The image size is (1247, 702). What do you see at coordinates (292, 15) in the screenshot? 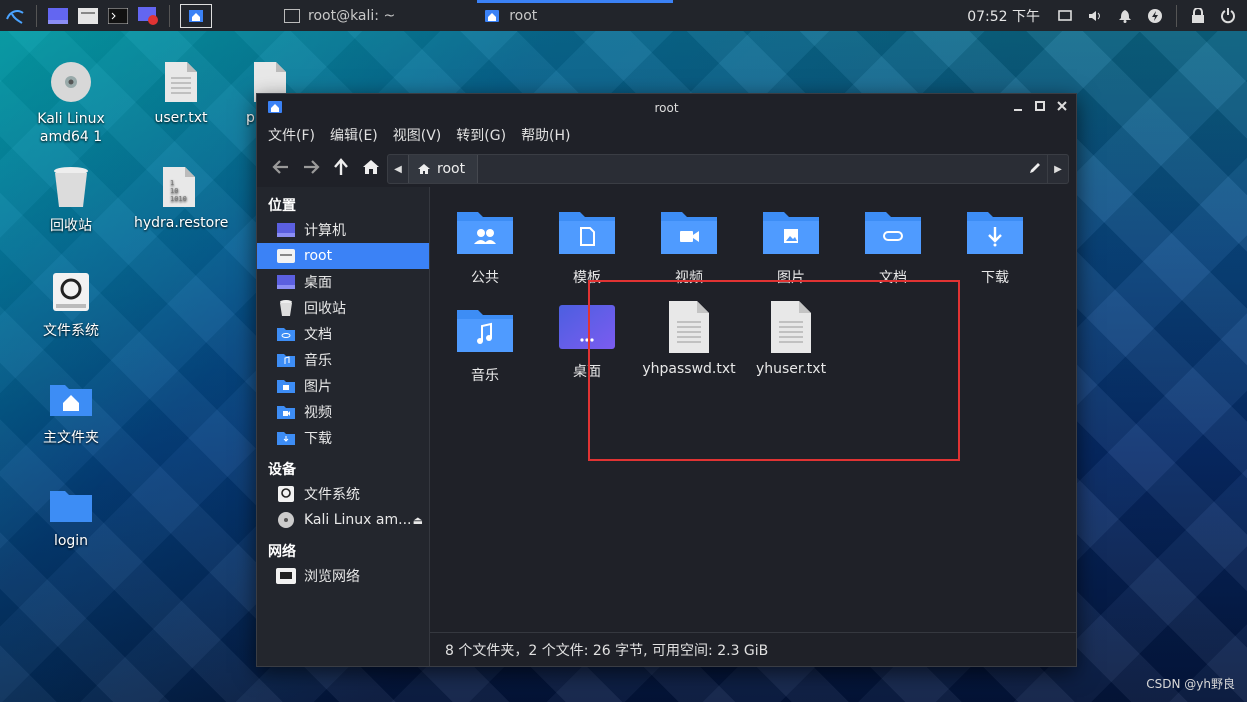
I see `terminal-icon` at bounding box center [292, 15].